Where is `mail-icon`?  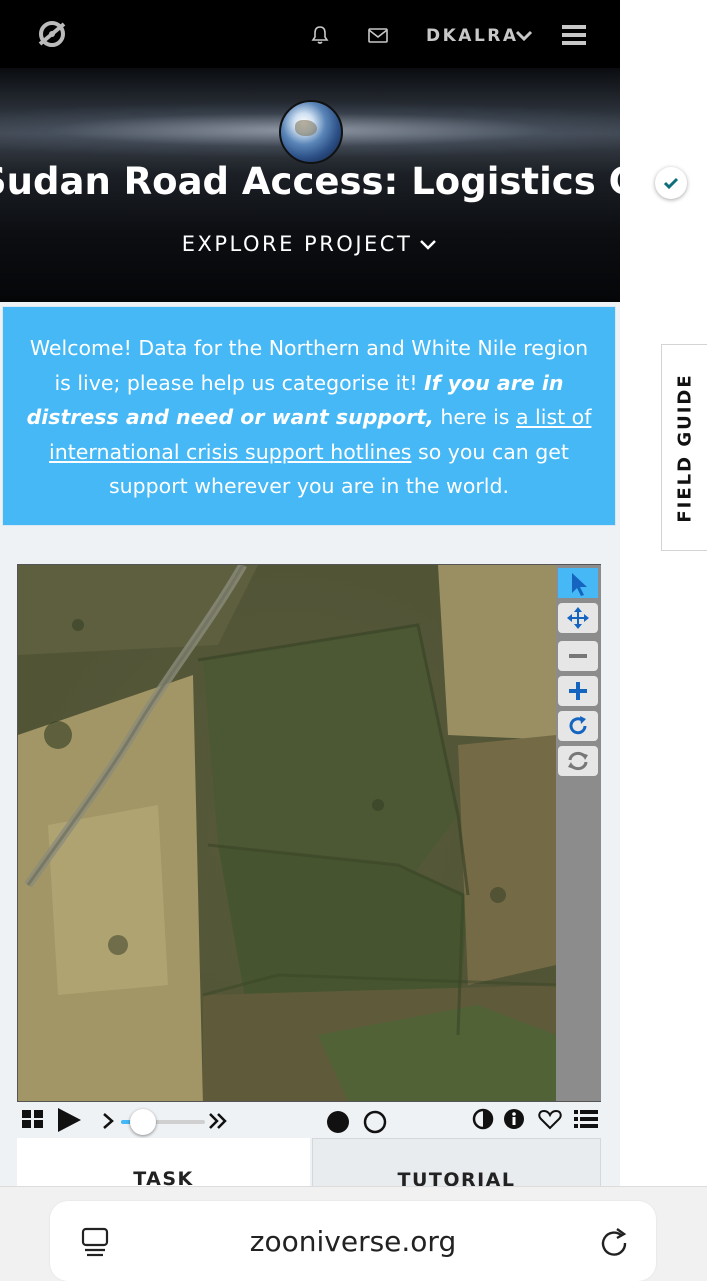
mail-icon is located at coordinates (378, 35).